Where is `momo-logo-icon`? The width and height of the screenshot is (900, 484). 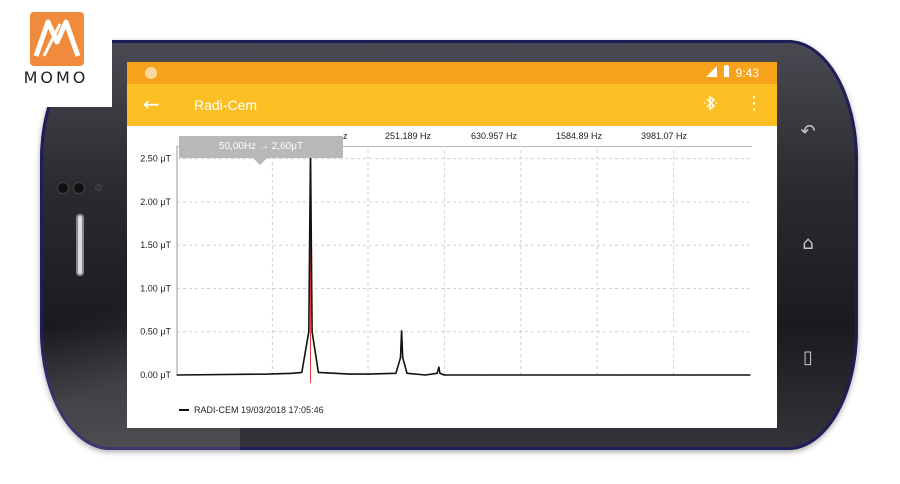 momo-logo-icon is located at coordinates (57, 39).